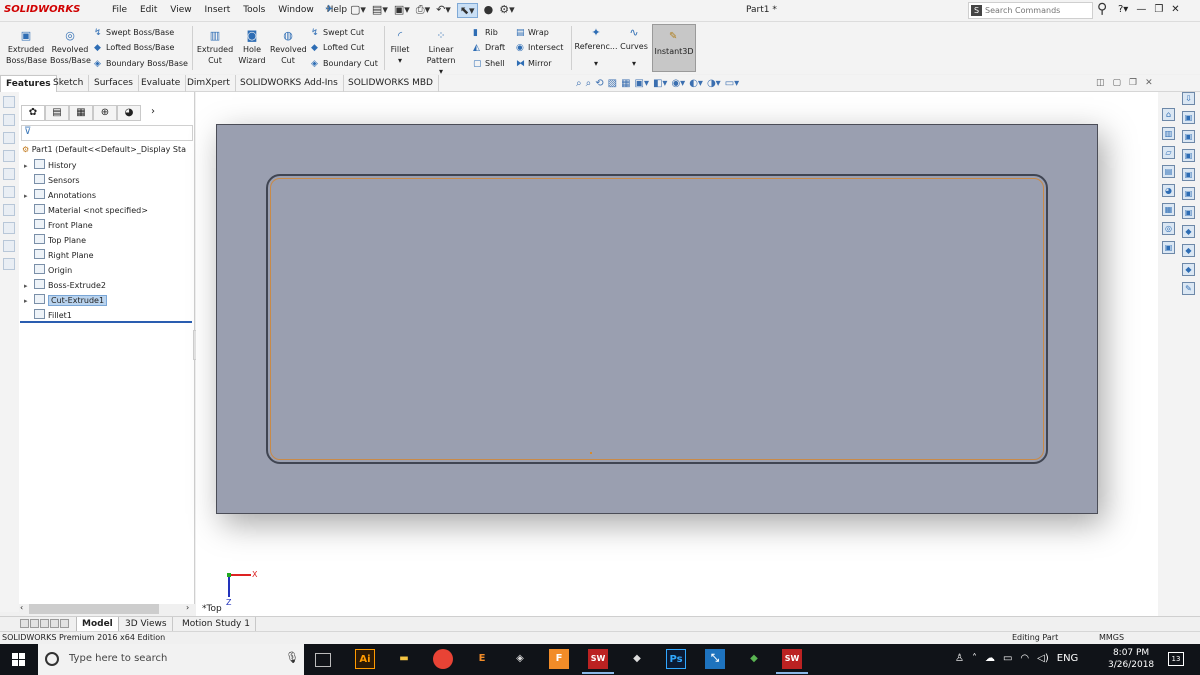  I want to click on apply-scene-icon: ◑▾, so click(714, 83).